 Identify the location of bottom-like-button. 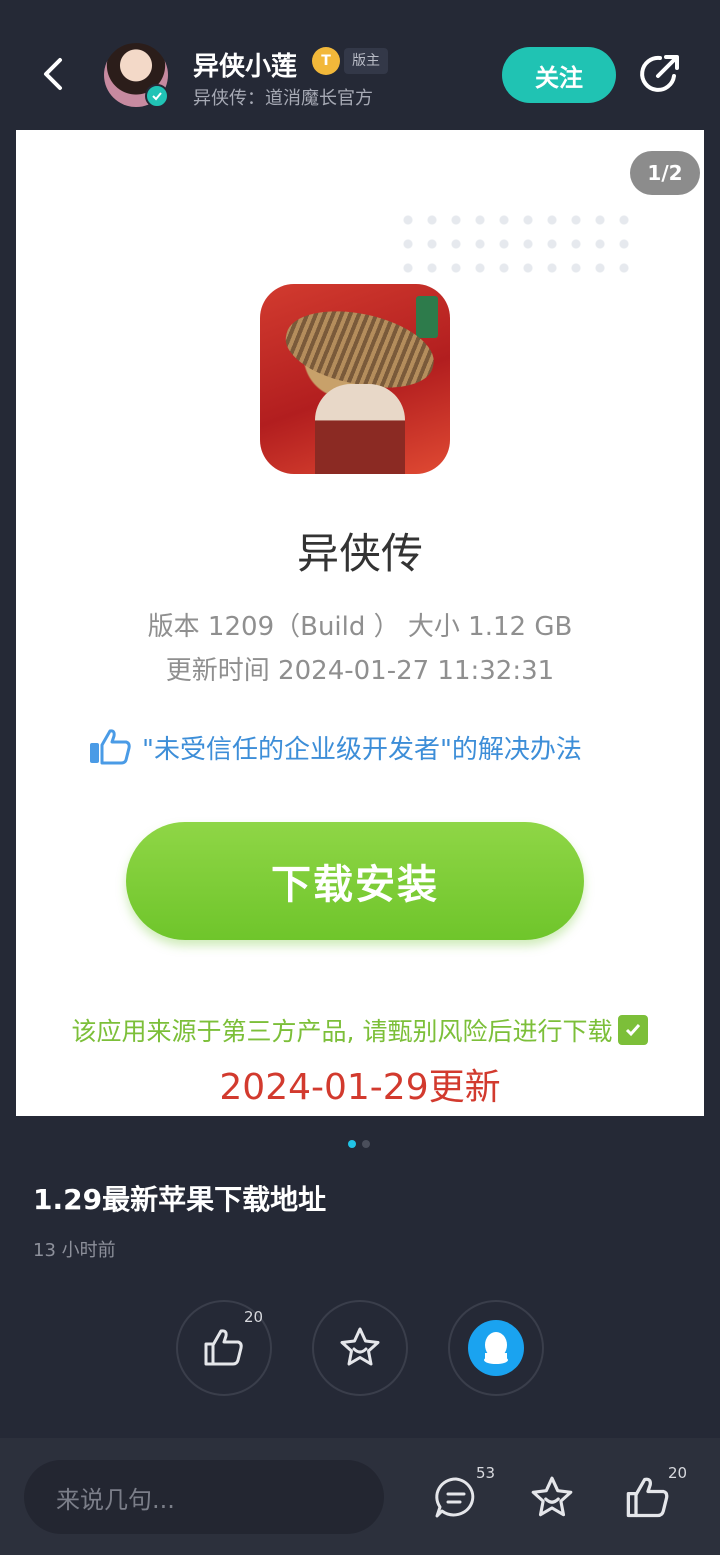
(648, 1498).